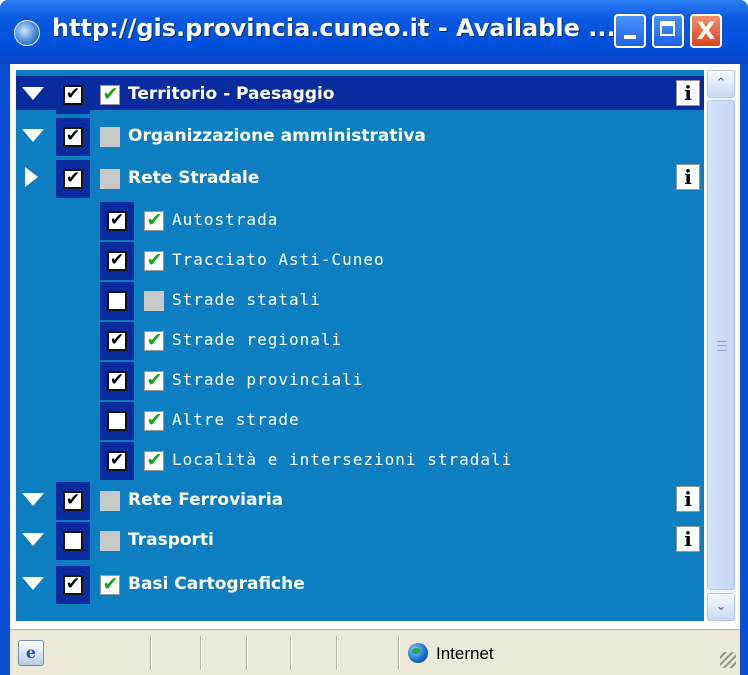 Image resolution: width=748 pixels, height=675 pixels. I want to click on vertical-scrollbar: ⌃ ⌄, so click(721, 345).